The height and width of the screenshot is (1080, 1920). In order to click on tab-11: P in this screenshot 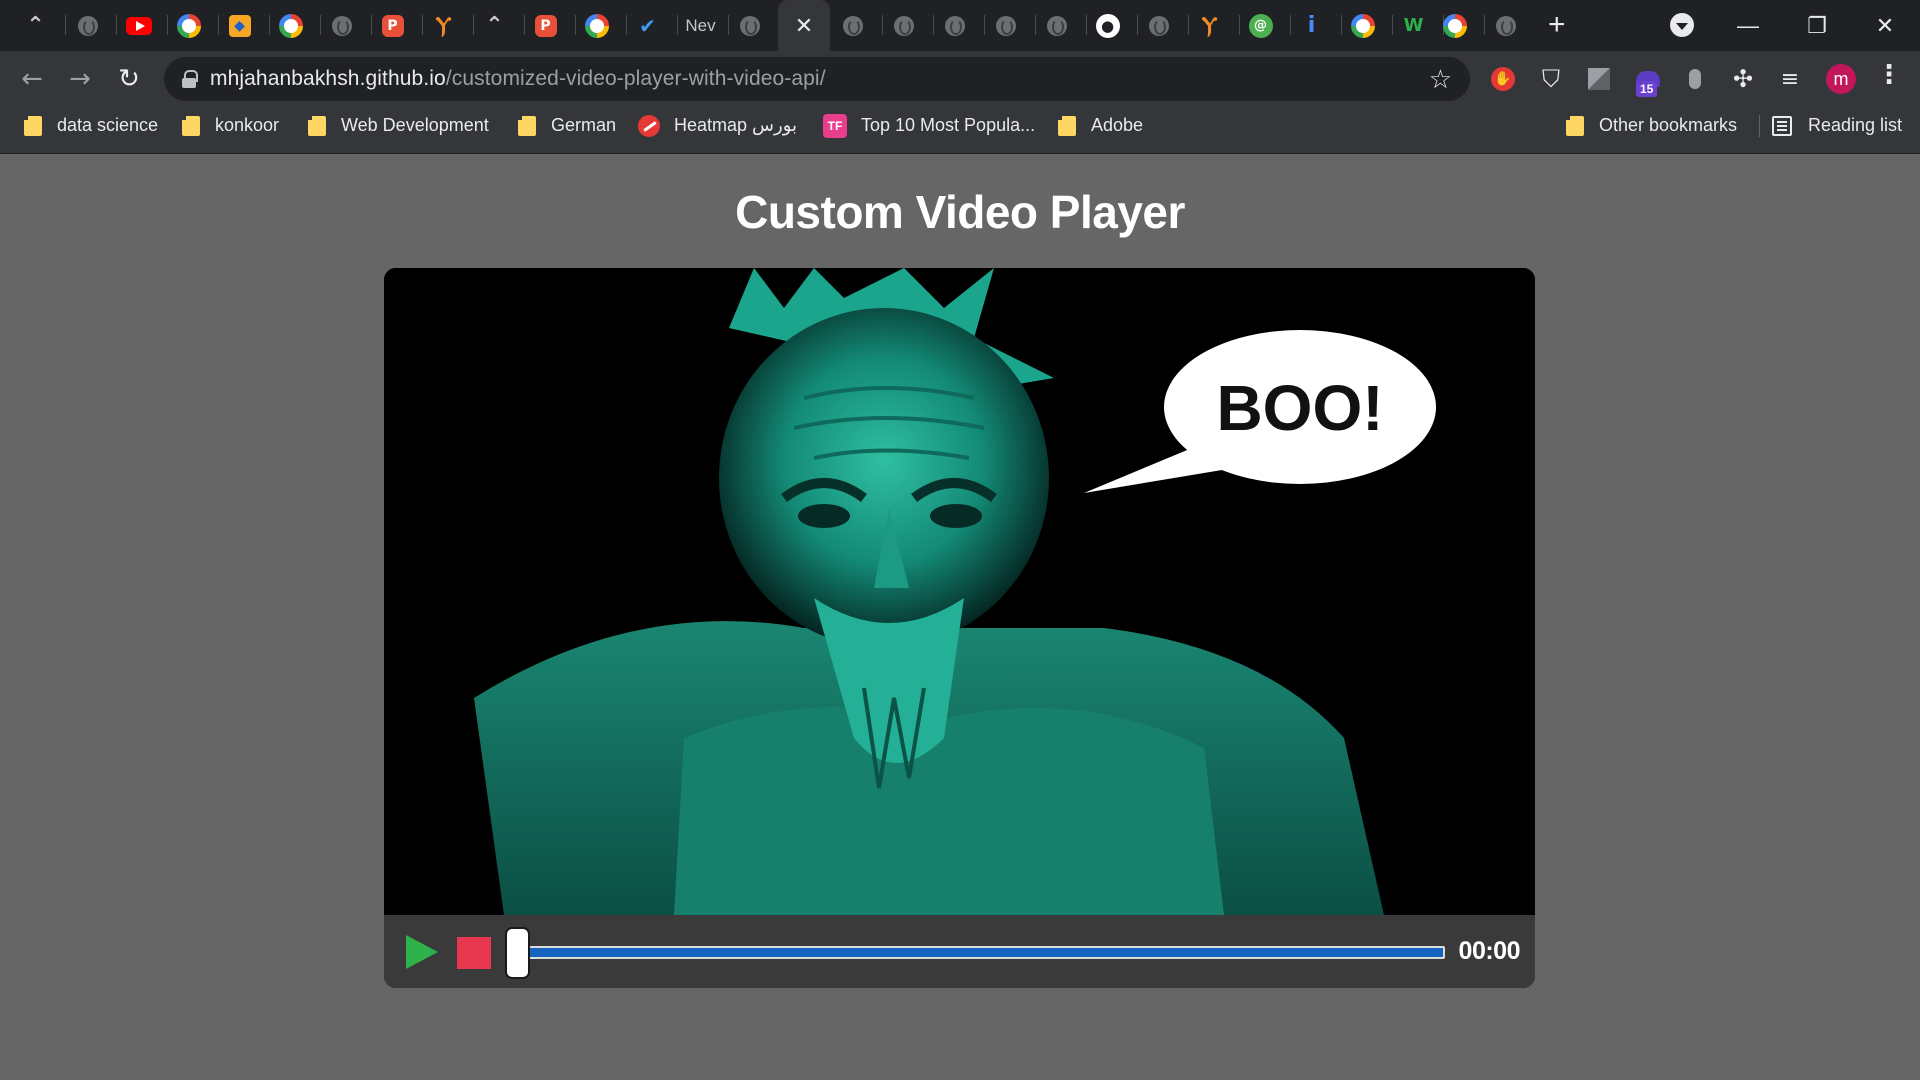, I will do `click(545, 25)`.